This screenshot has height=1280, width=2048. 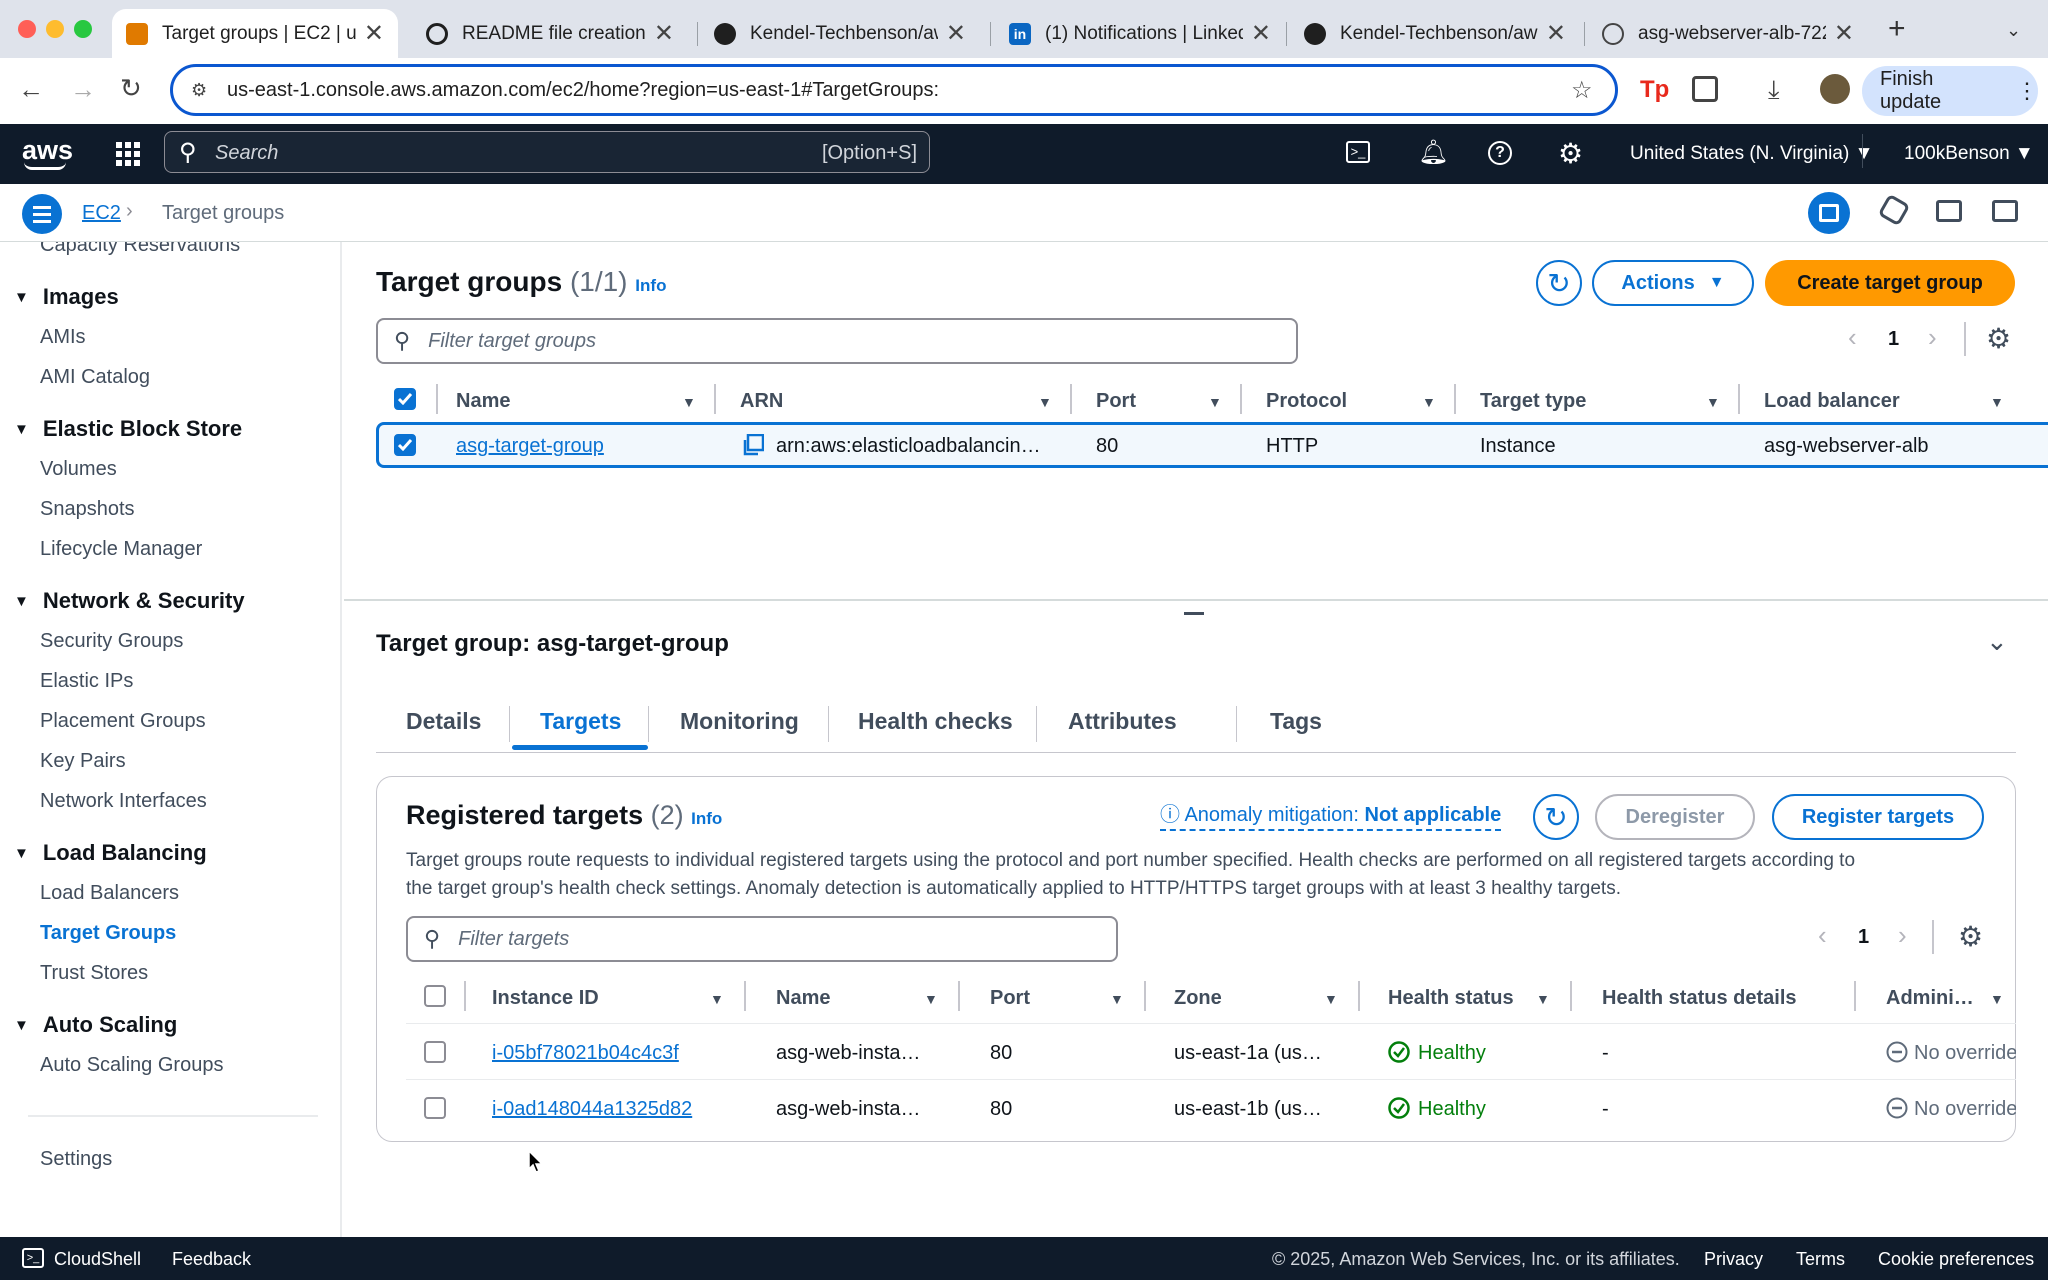 What do you see at coordinates (110, 853) in the screenshot?
I see `sidebar-section-load-balancing: ▼ Load Balancing` at bounding box center [110, 853].